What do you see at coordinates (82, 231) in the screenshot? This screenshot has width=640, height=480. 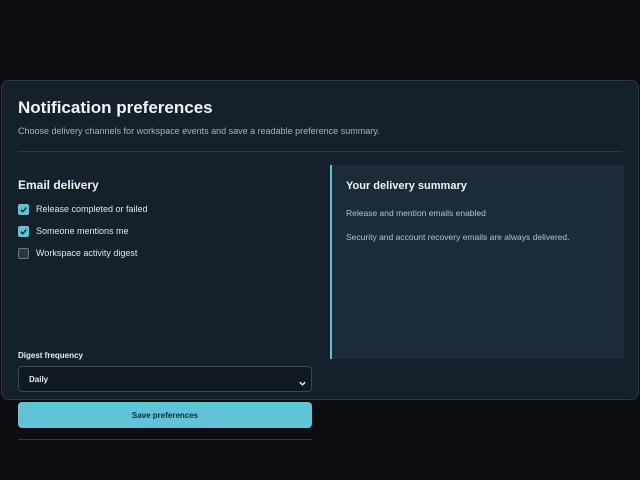 I see `option-mentions-label: Someone mentions me` at bounding box center [82, 231].